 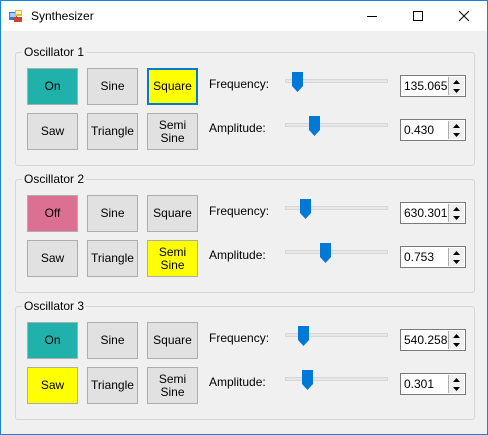 I want to click on minimize-button, so click(x=372, y=16).